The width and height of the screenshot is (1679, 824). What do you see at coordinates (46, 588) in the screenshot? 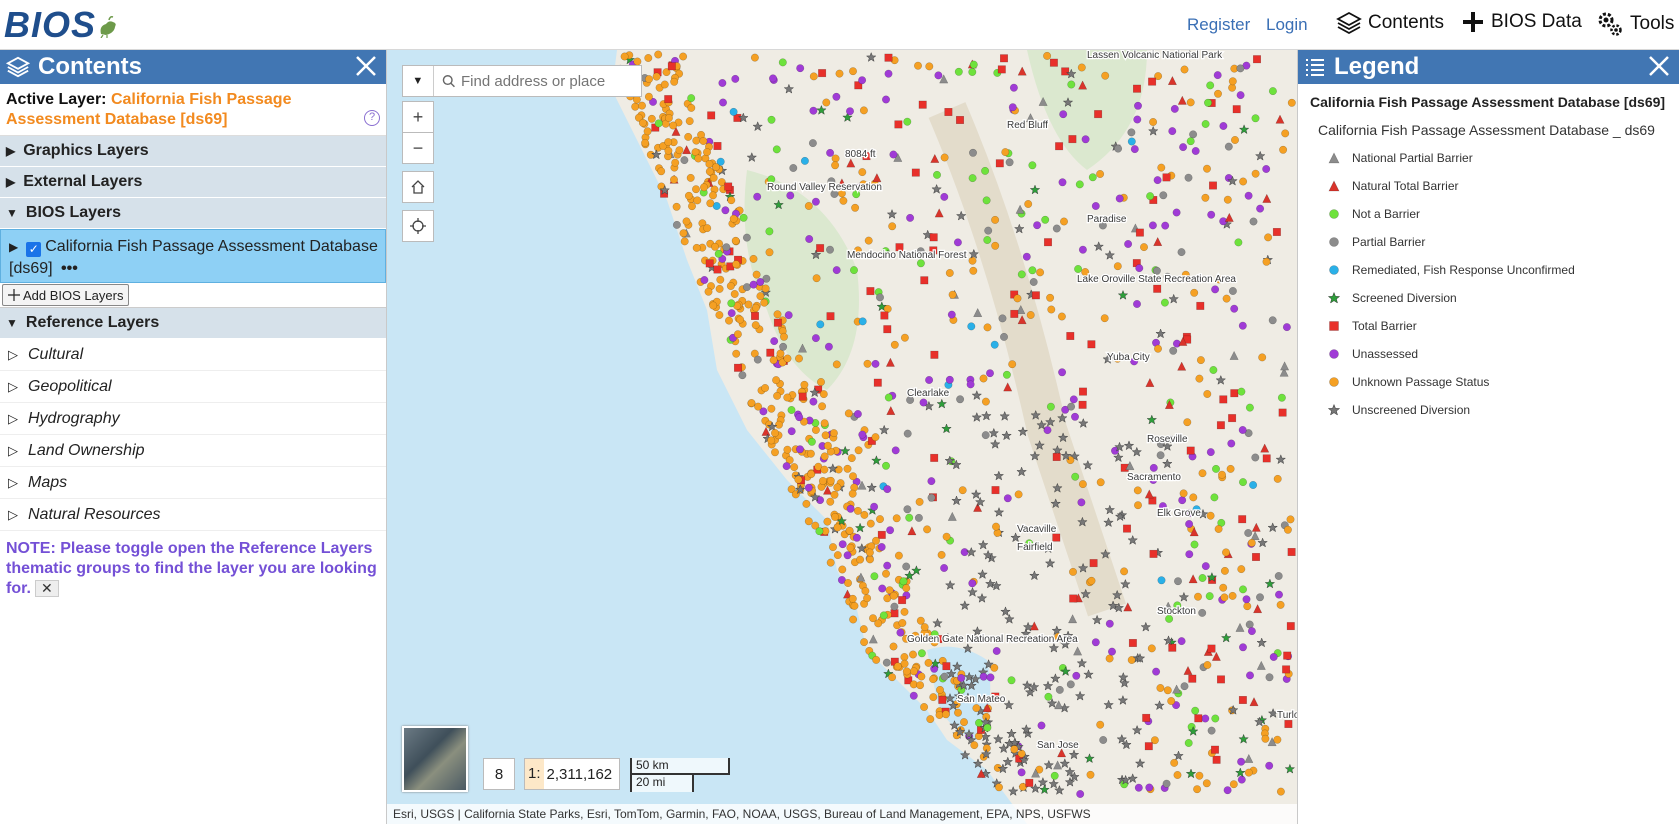
I see `dismiss-note-button: ✕` at bounding box center [46, 588].